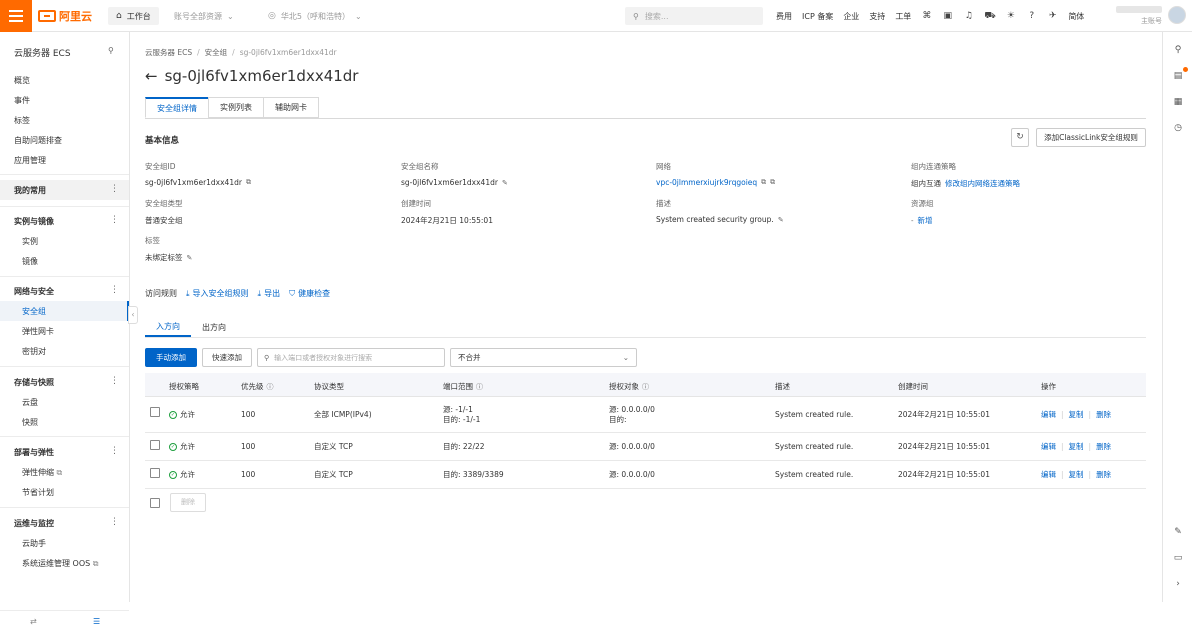 The width and height of the screenshot is (1192, 634). Describe the element at coordinates (30, 190) in the screenshot. I see `sidebar-favorites: 我的常用` at that location.